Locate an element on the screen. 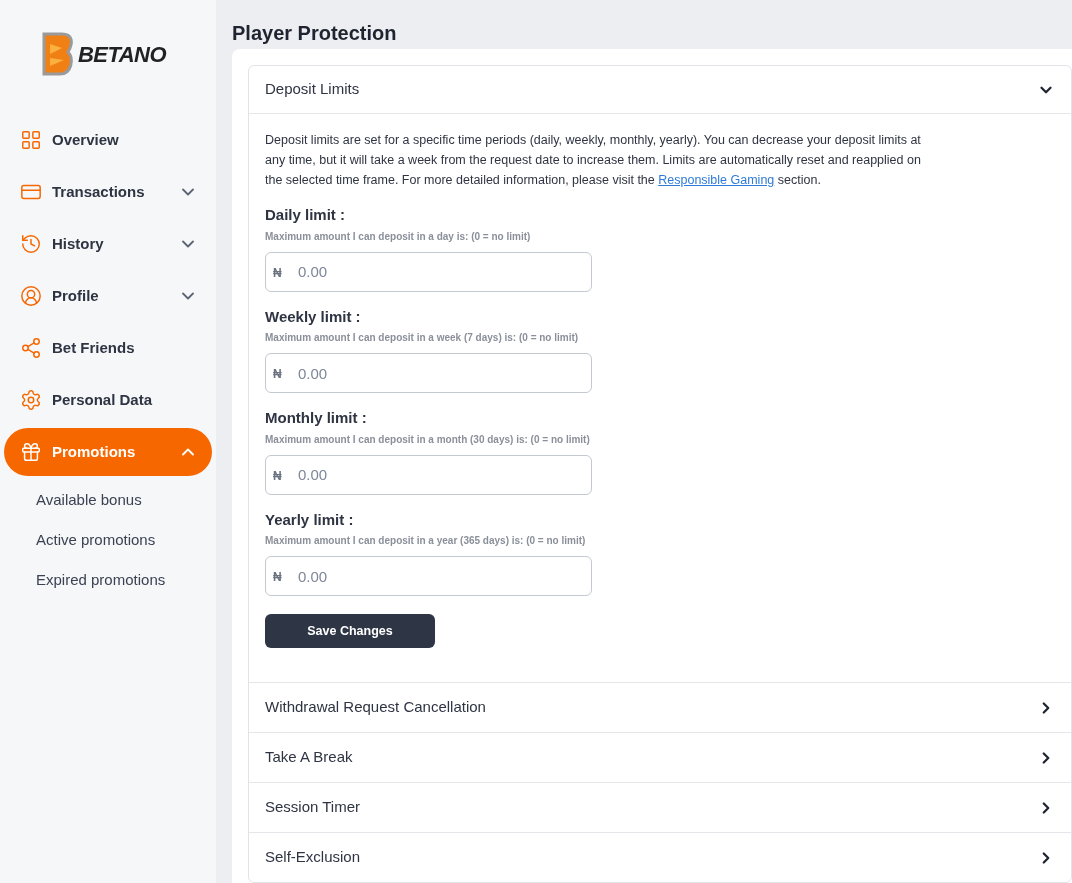 This screenshot has width=1072, height=883. responsible-gaming-link: Responsible Gaming is located at coordinates (716, 180).